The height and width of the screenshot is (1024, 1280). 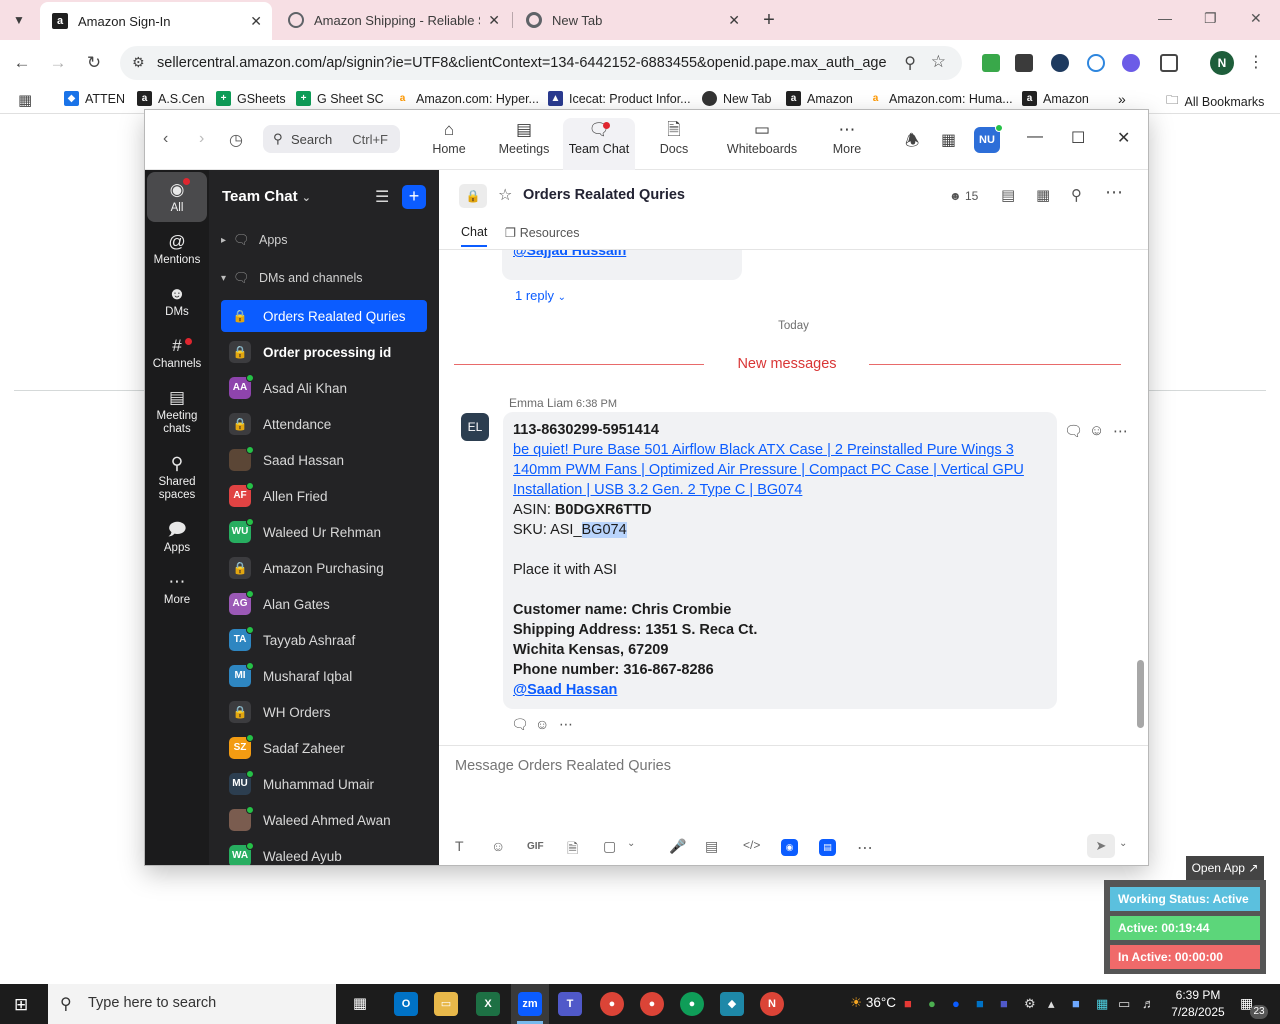 I want to click on extension-list-icon, so click(x=1024, y=63).